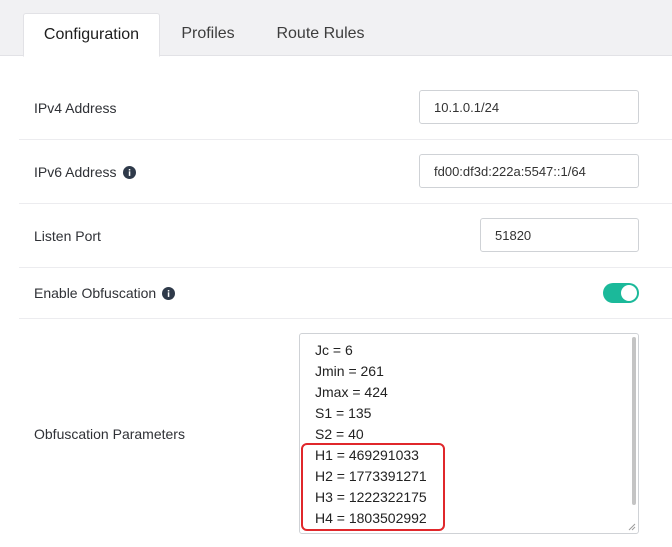  I want to click on param-line: H2 = 1773391271, so click(371, 476).